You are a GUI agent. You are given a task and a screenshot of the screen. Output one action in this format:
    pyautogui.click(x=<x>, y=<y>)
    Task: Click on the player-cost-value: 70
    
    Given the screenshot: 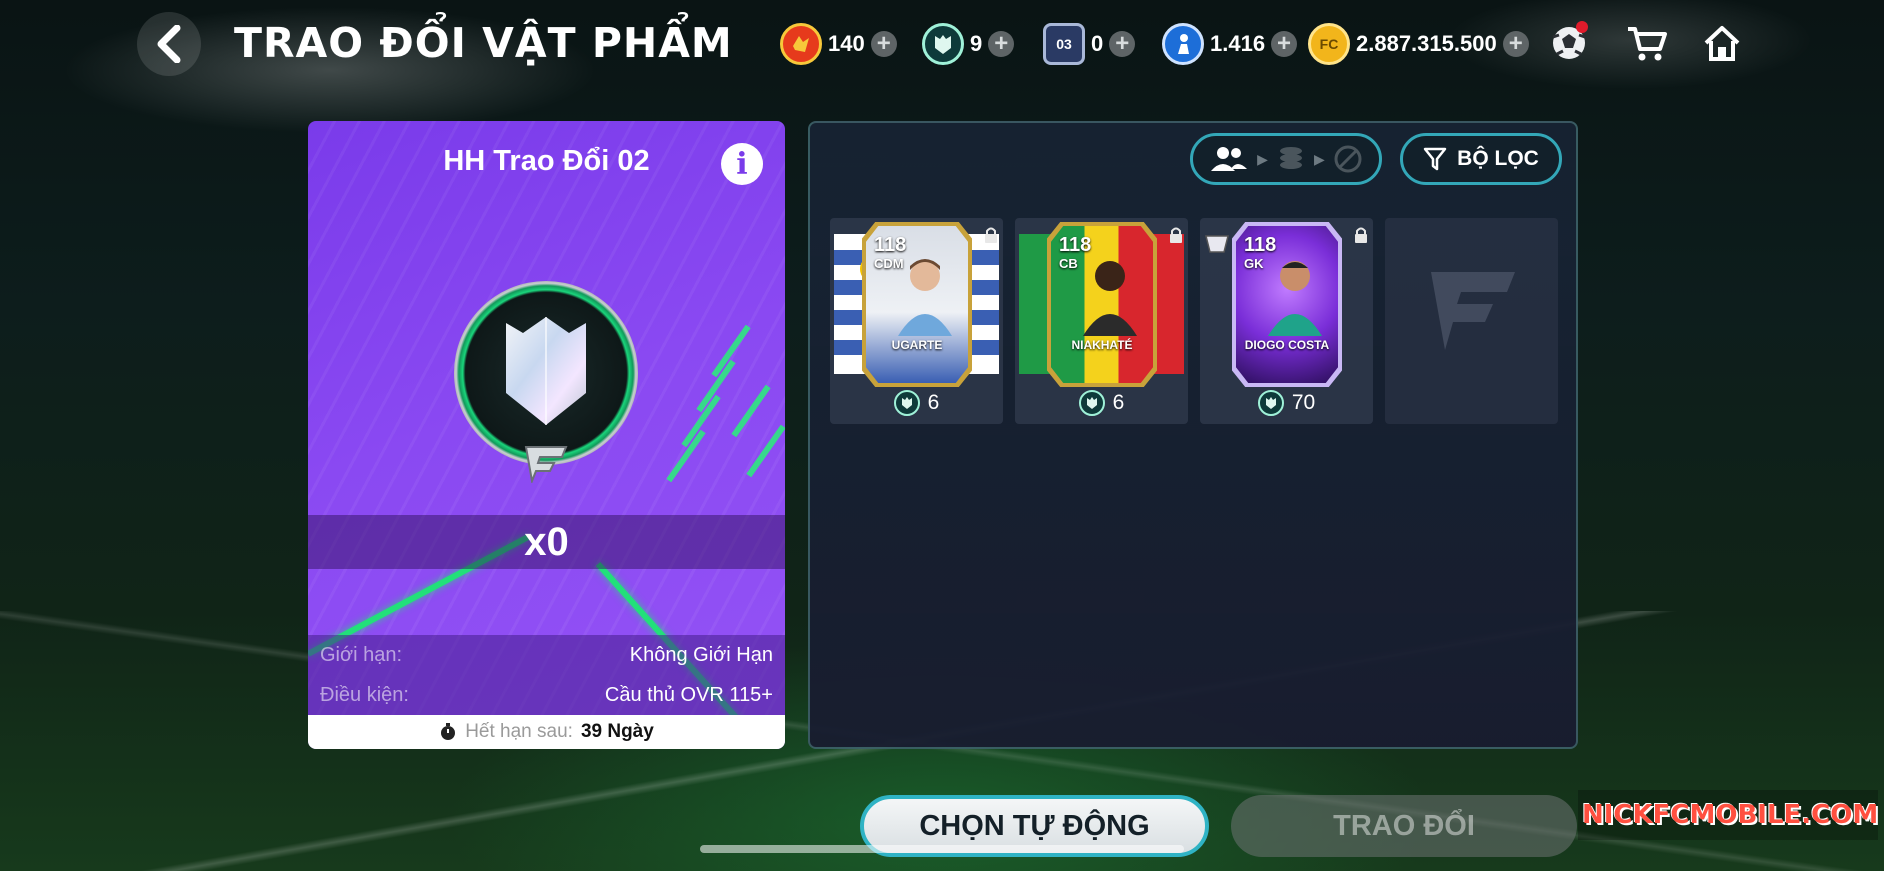 What is the action you would take?
    pyautogui.click(x=1303, y=402)
    